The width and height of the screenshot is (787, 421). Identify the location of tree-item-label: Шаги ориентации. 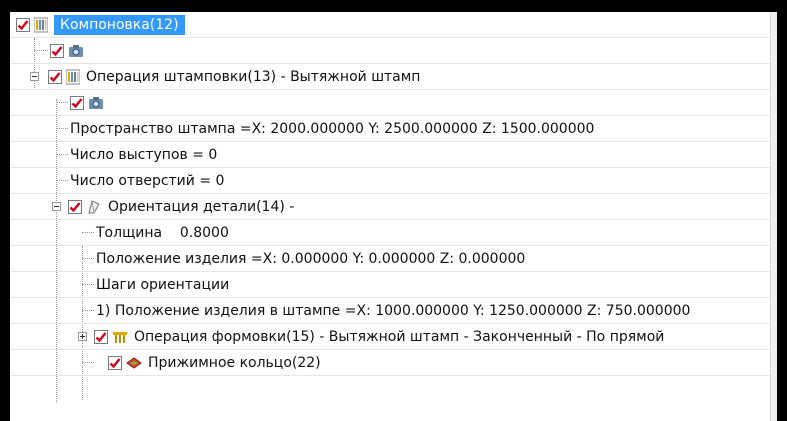
(163, 284).